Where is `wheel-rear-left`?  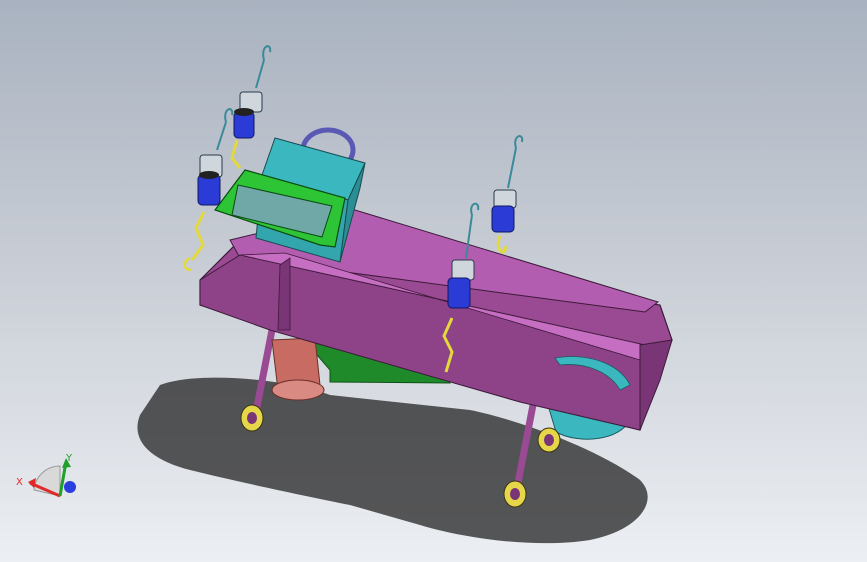 wheel-rear-left is located at coordinates (252, 418).